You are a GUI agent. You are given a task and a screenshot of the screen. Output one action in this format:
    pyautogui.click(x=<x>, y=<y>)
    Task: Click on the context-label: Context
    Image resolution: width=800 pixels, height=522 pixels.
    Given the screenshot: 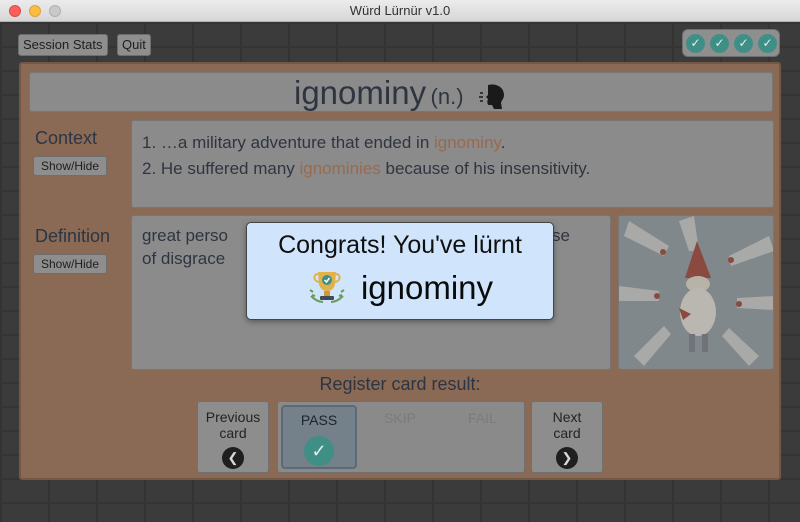 What is the action you would take?
    pyautogui.click(x=66, y=138)
    